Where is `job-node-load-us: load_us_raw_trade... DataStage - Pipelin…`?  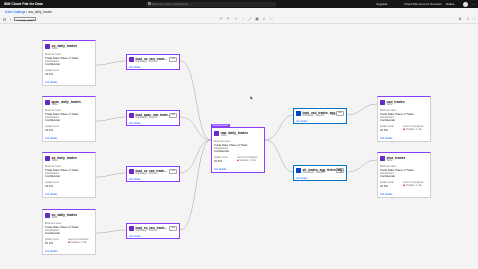 job-node-load-us: load_us_raw_trade... DataStage - Pipelin… is located at coordinates (153, 62).